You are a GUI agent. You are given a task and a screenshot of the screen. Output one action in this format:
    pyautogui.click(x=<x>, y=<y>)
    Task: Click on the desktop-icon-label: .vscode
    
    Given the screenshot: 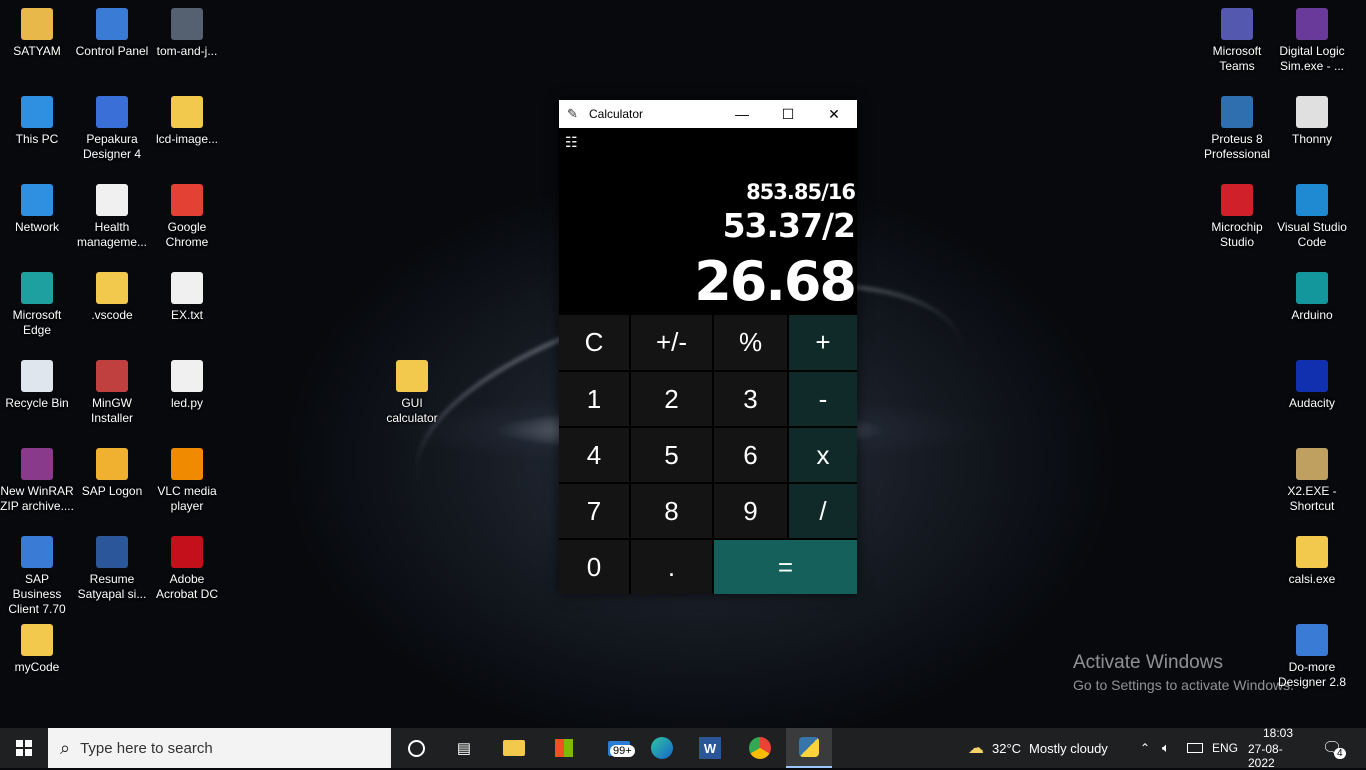 What is the action you would take?
    pyautogui.click(x=112, y=315)
    